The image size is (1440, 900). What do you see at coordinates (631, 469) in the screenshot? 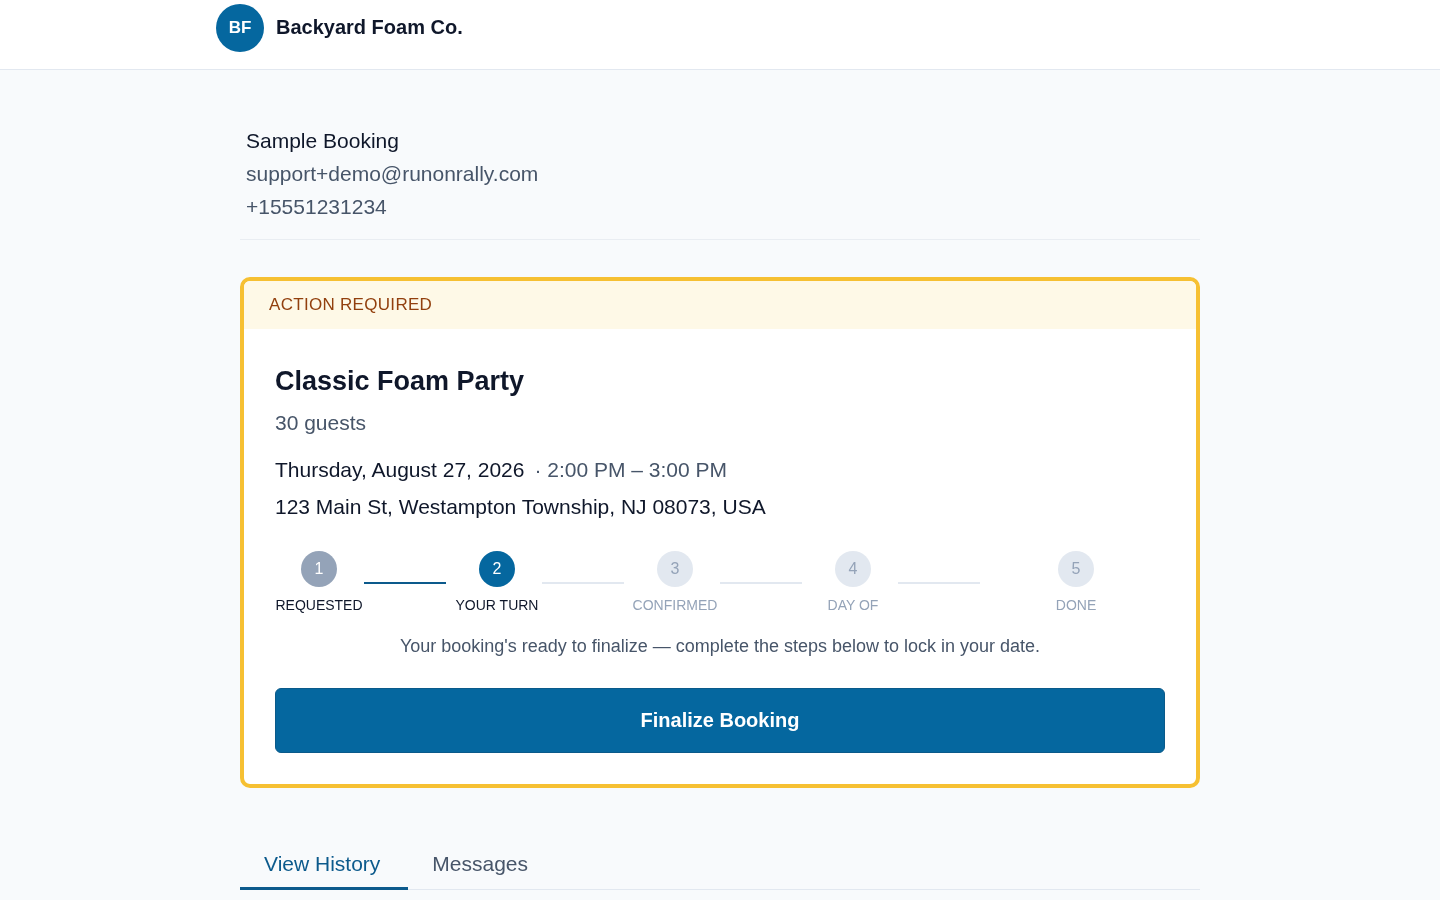
I see `booking-time: · 2:00 PM – 3:00 PM` at bounding box center [631, 469].